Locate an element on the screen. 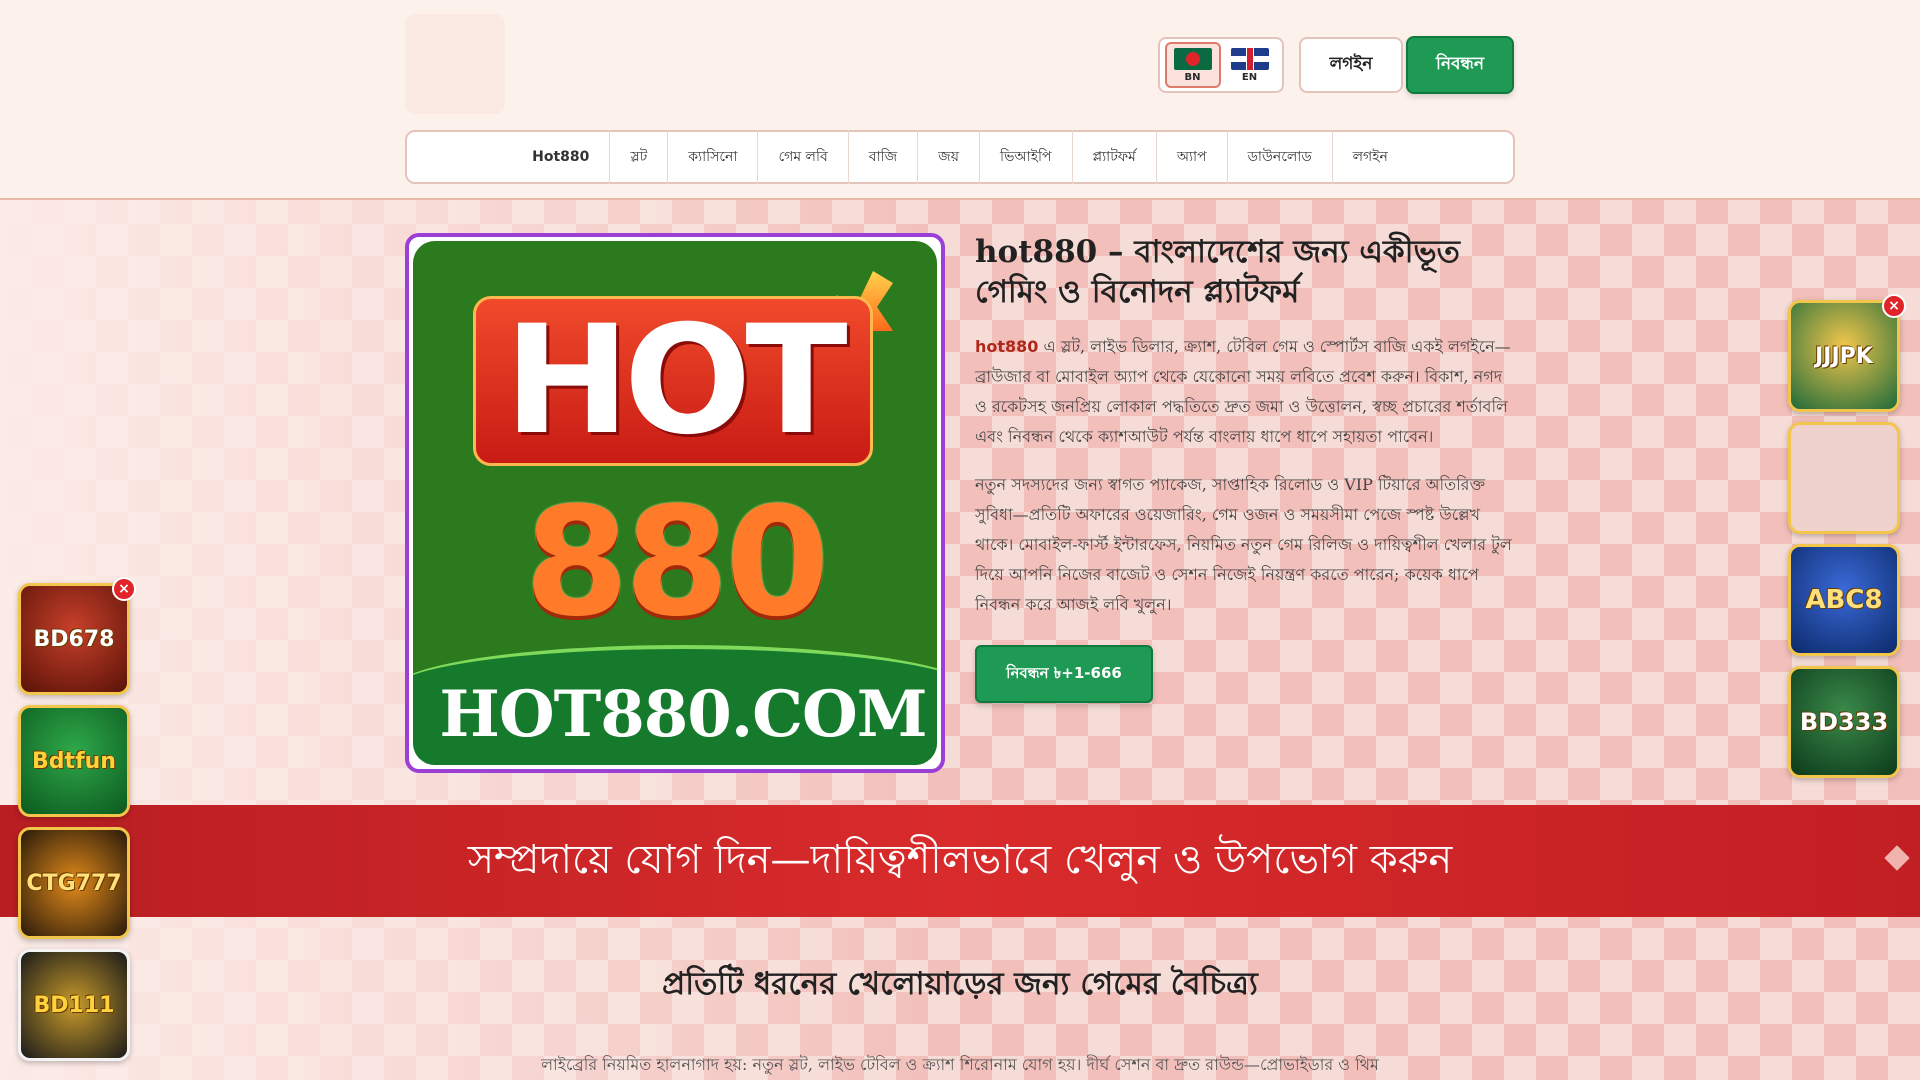  hot-plate: HOT is located at coordinates (673, 381).